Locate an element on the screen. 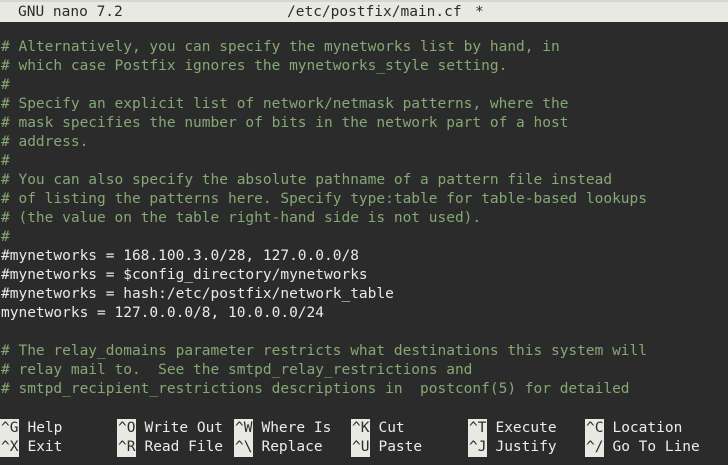  shortcut-execute: ^T Execute is located at coordinates (512, 428).